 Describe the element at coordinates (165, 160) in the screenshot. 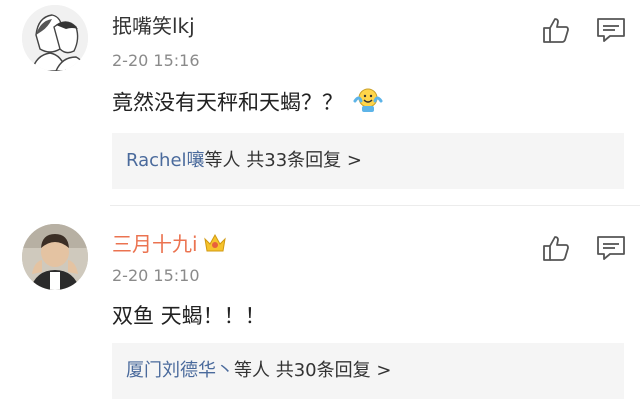

I see `replies-users: Rachel嚷` at that location.